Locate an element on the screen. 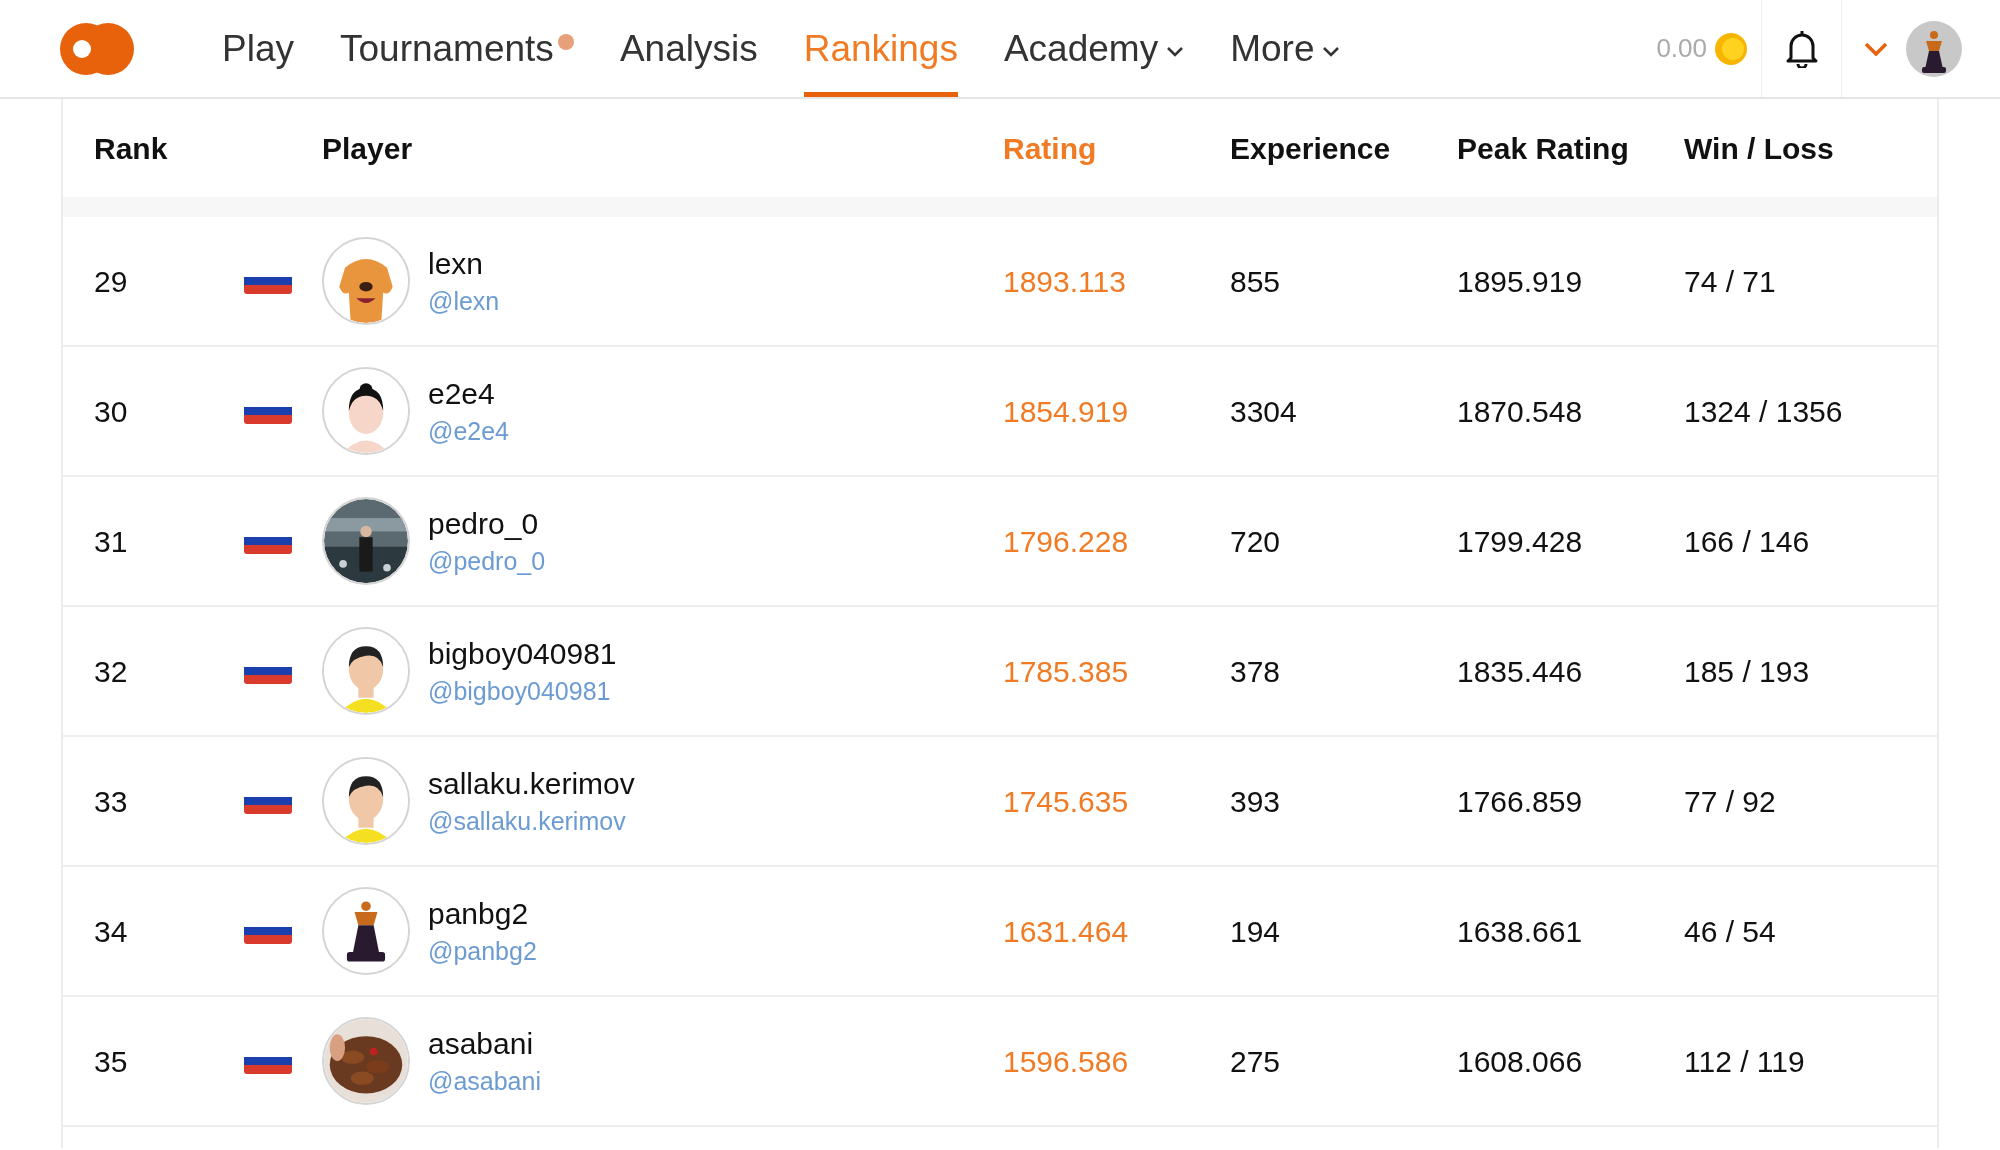 This screenshot has height=1150, width=2000. nav-tab: Play is located at coordinates (258, 48).